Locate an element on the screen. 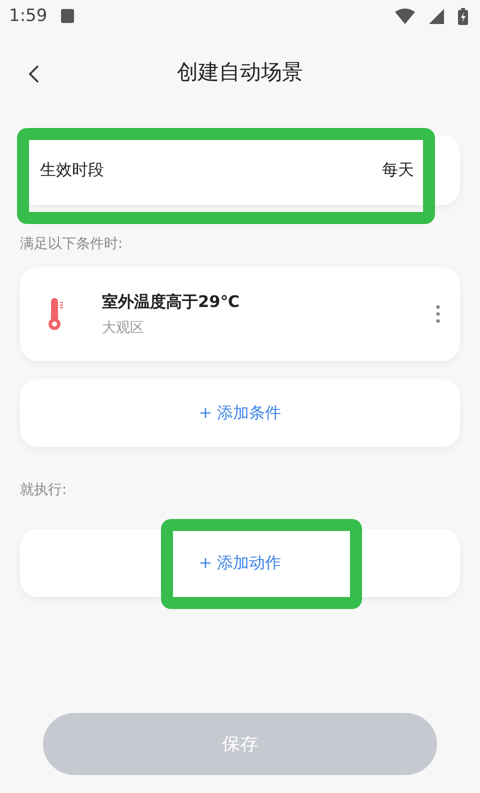  wifi-icon is located at coordinates (405, 16).